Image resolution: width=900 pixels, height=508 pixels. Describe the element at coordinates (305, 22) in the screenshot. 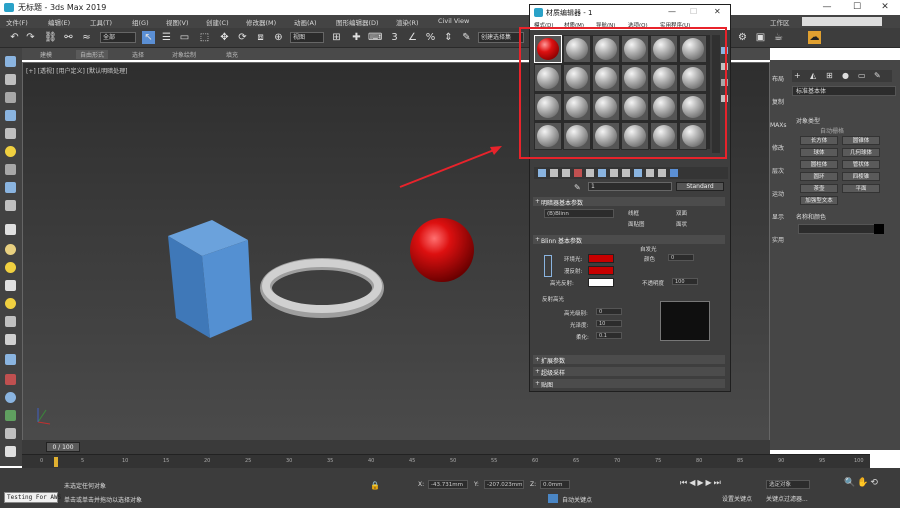

I see `menu-animation: 动画(A)` at that location.